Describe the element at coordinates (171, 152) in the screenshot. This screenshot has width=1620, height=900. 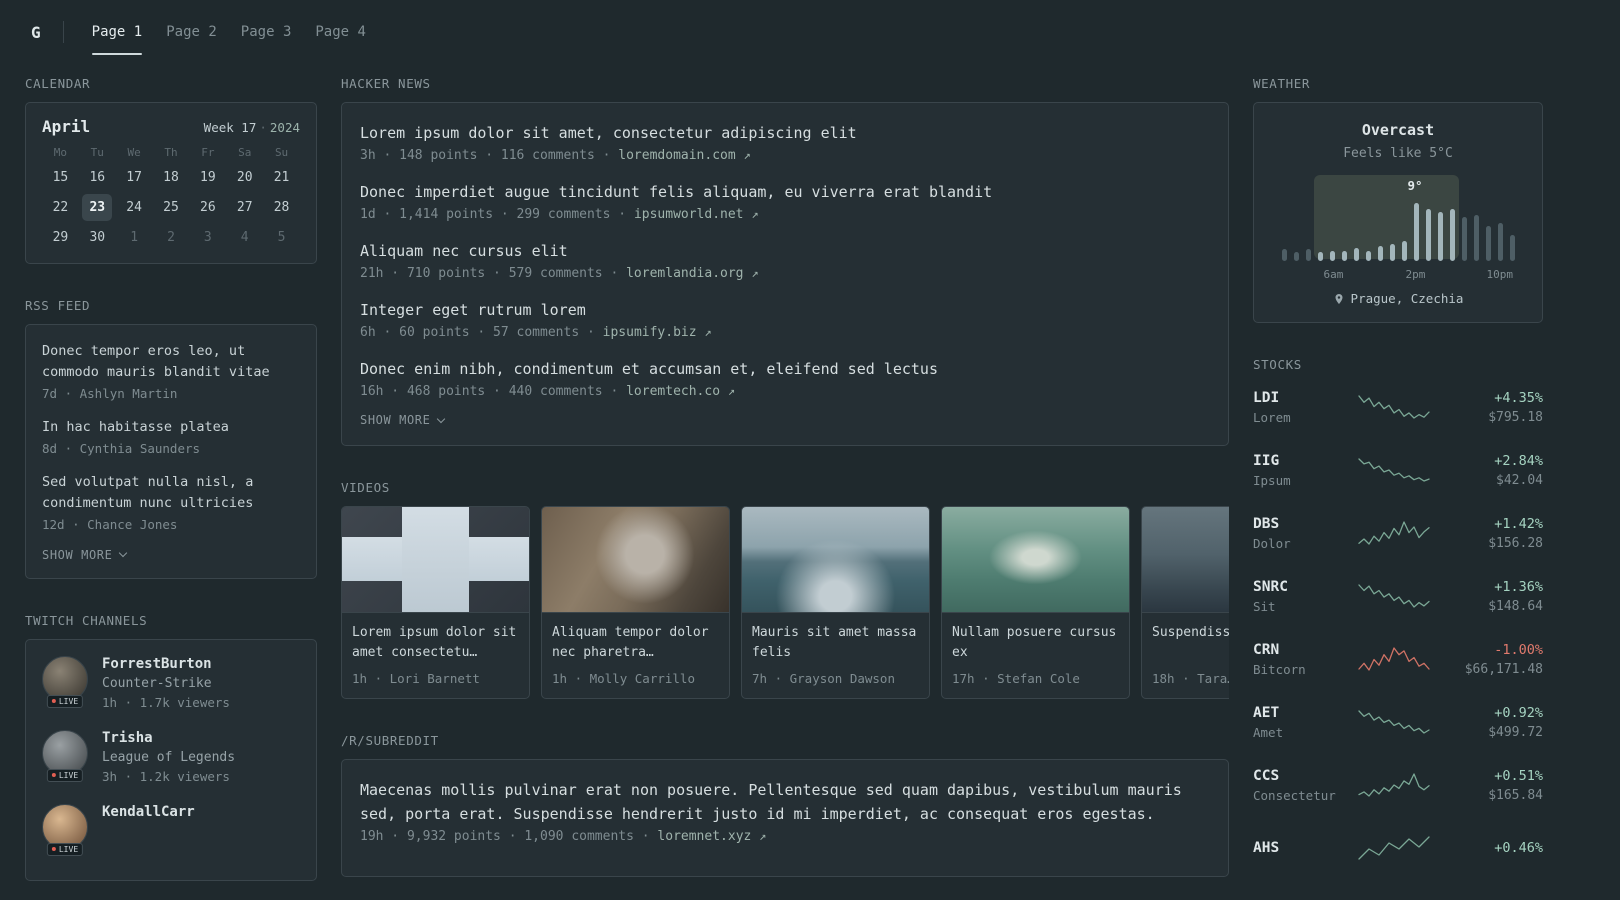
I see `calendar-day-header: Th` at that location.